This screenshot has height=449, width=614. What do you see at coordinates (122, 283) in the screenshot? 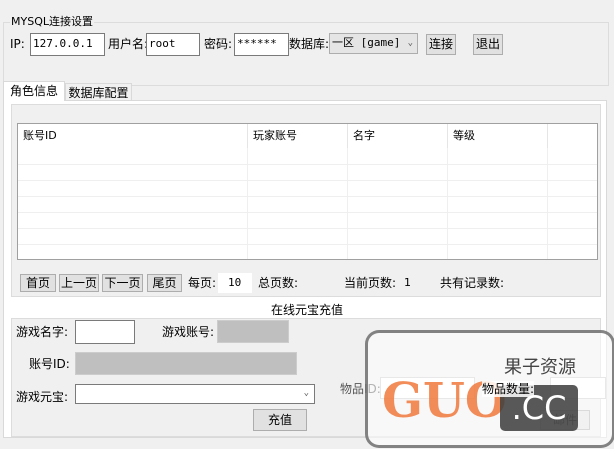
I see `next-page-button: 下一页` at bounding box center [122, 283].